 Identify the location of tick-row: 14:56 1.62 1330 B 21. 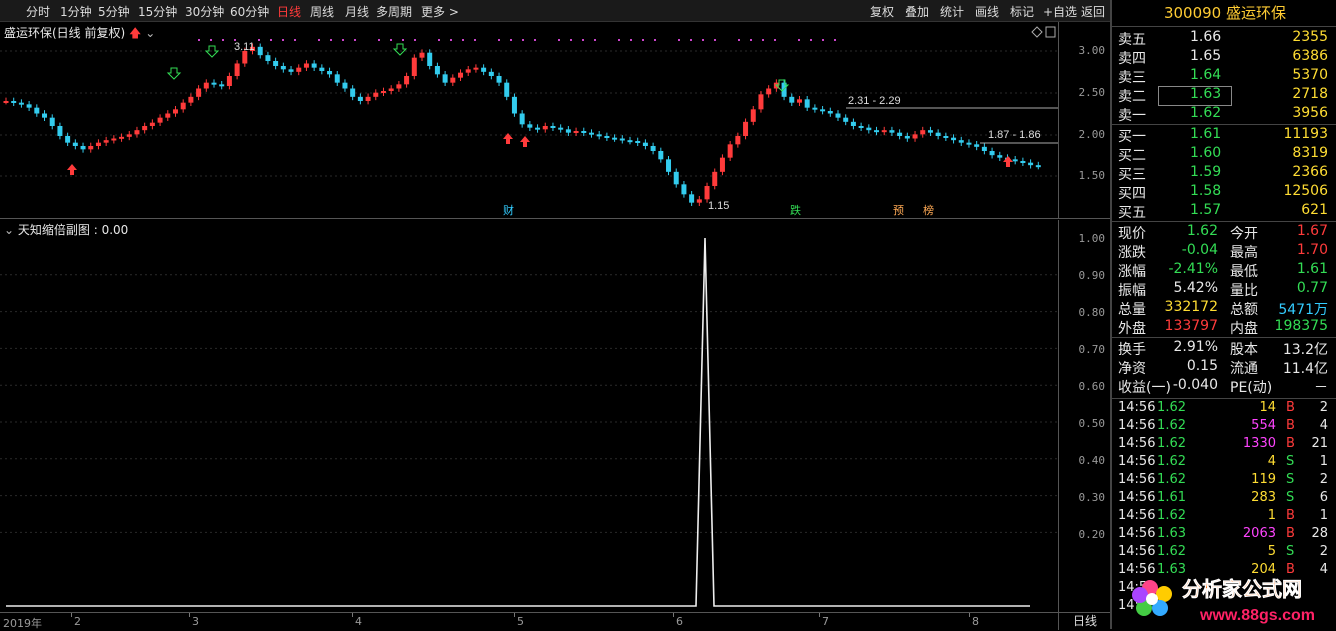
(1224, 445).